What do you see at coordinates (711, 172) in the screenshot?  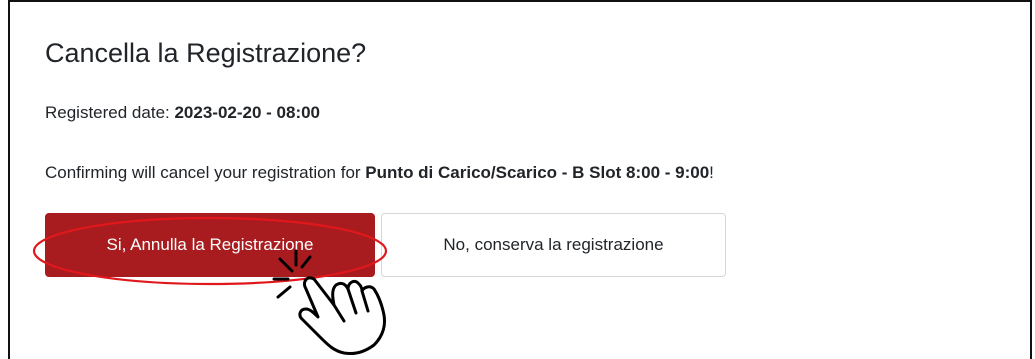 I see `confirmation-suffix: !` at bounding box center [711, 172].